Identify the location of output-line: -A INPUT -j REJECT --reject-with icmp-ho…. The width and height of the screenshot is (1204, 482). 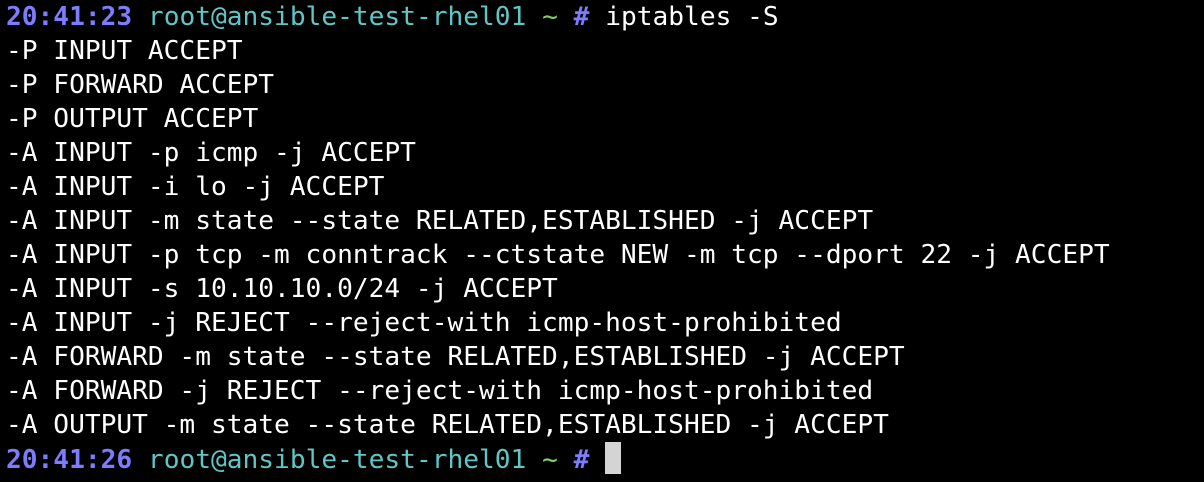
(424, 323).